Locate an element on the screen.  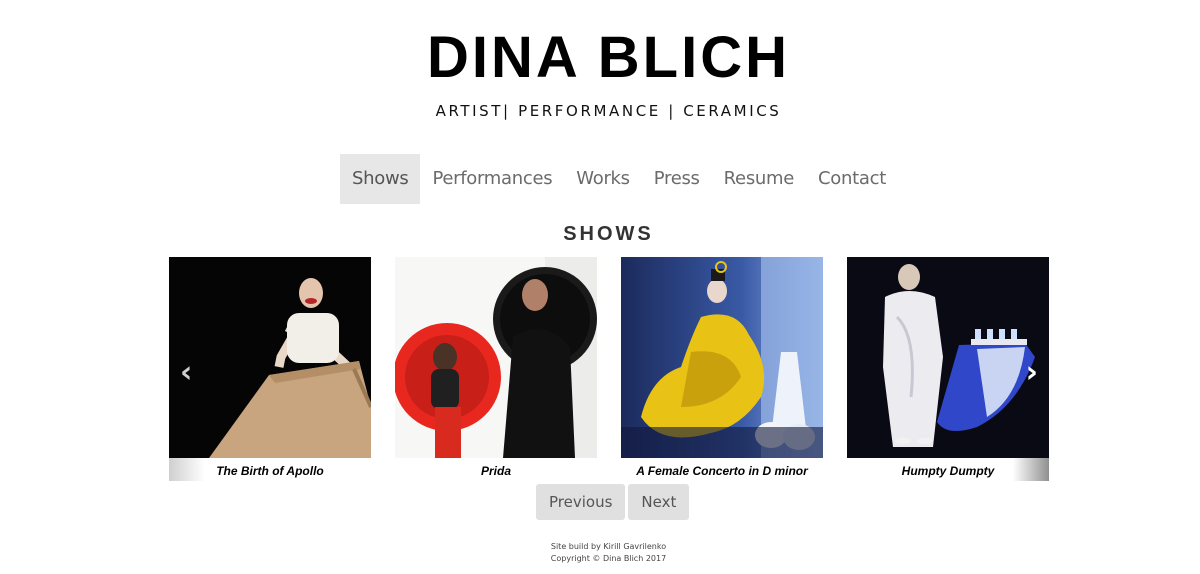
footer-credit: Site build by Kirill Gavrilenko is located at coordinates (608, 546).